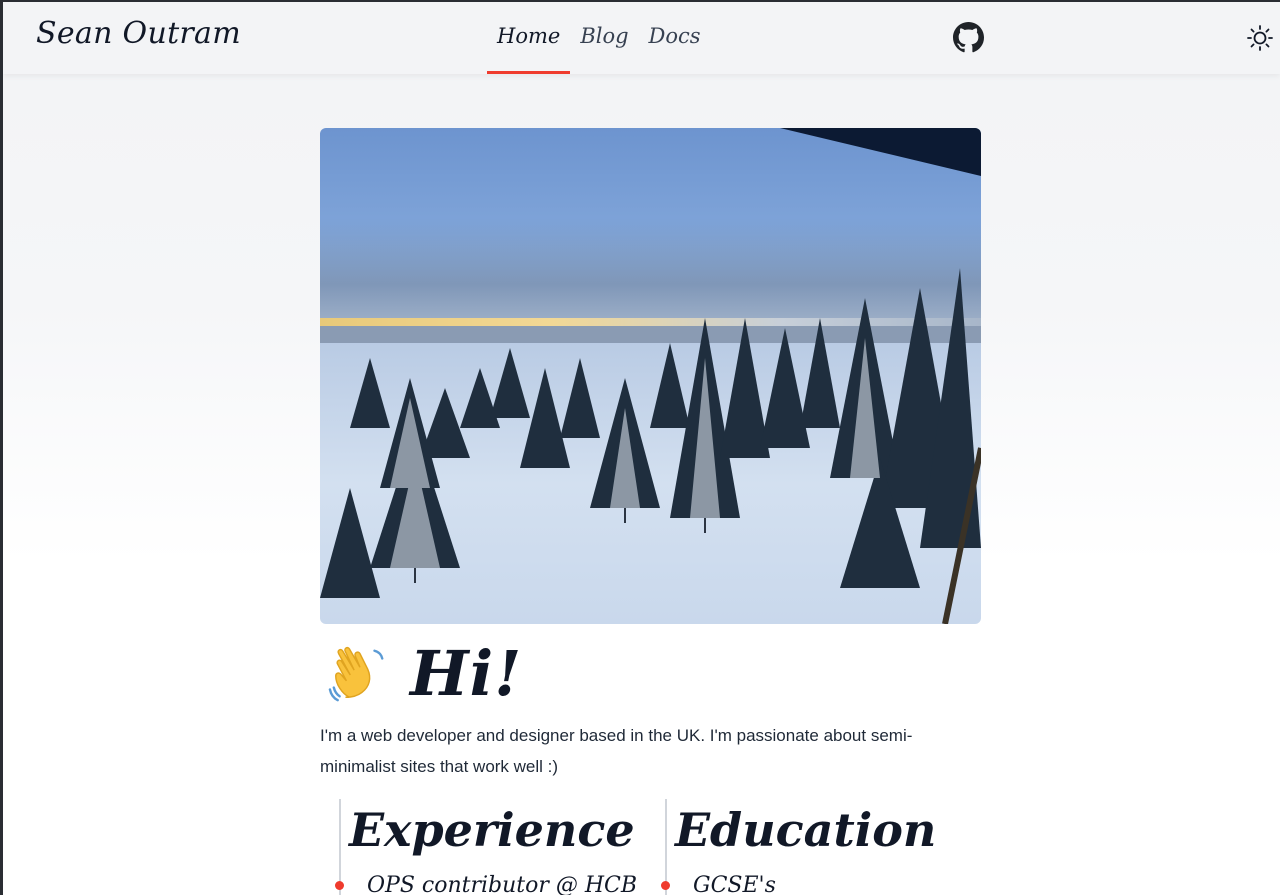 This screenshot has width=1280, height=895. What do you see at coordinates (529, 38) in the screenshot?
I see `nav-home: Home` at bounding box center [529, 38].